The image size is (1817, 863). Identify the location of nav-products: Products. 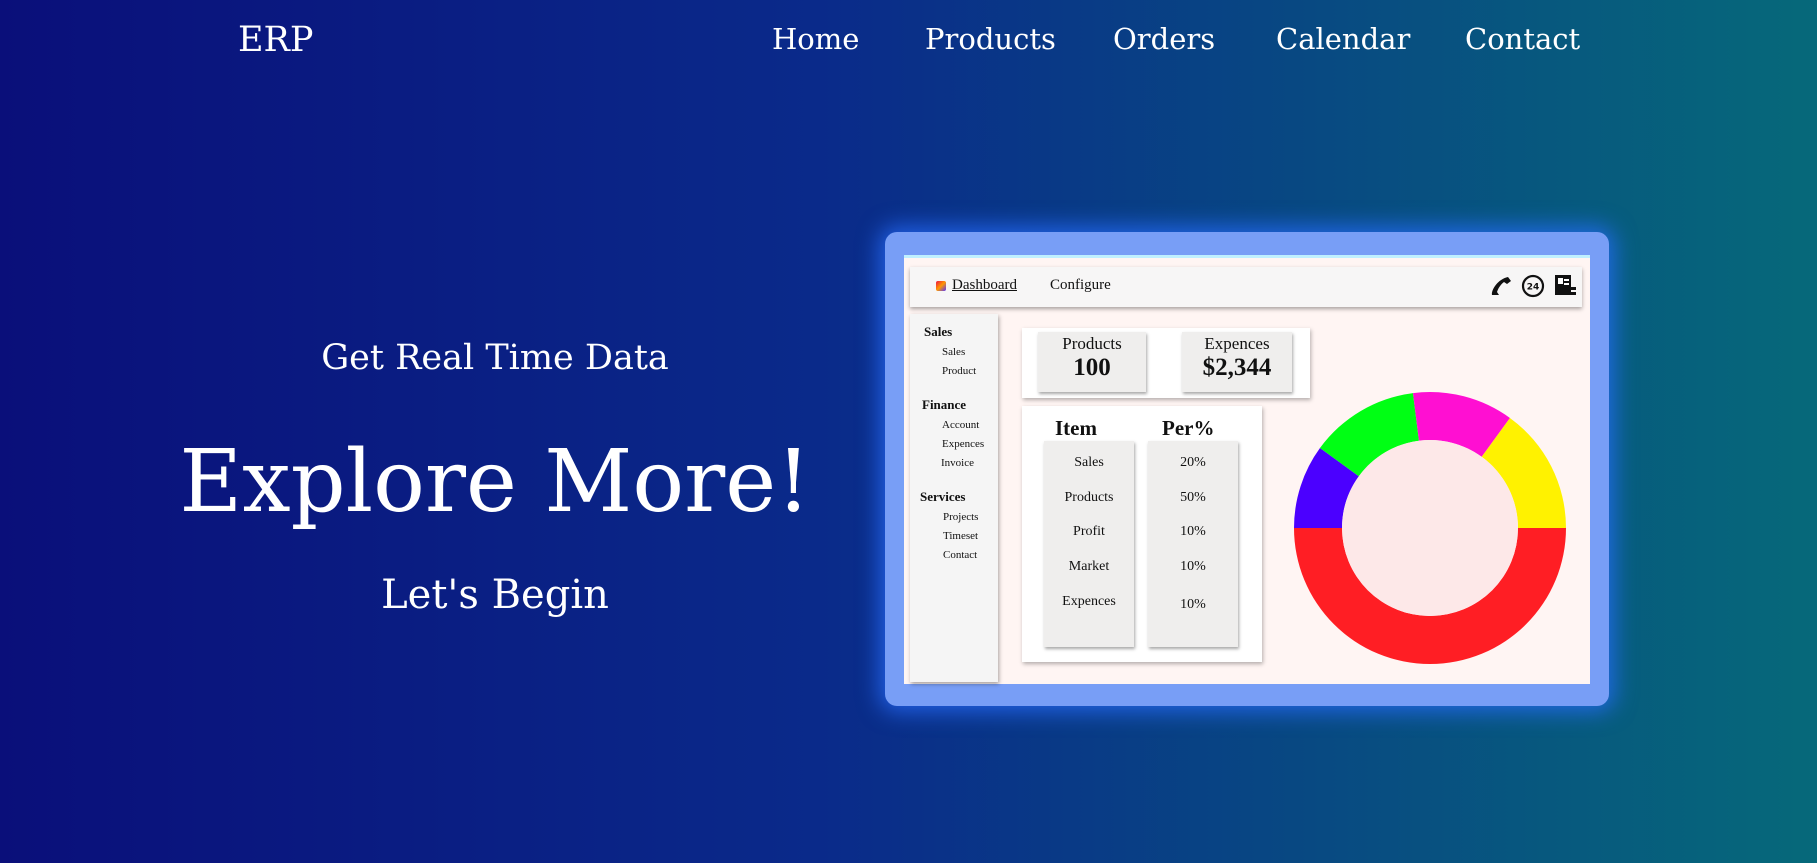
(990, 39).